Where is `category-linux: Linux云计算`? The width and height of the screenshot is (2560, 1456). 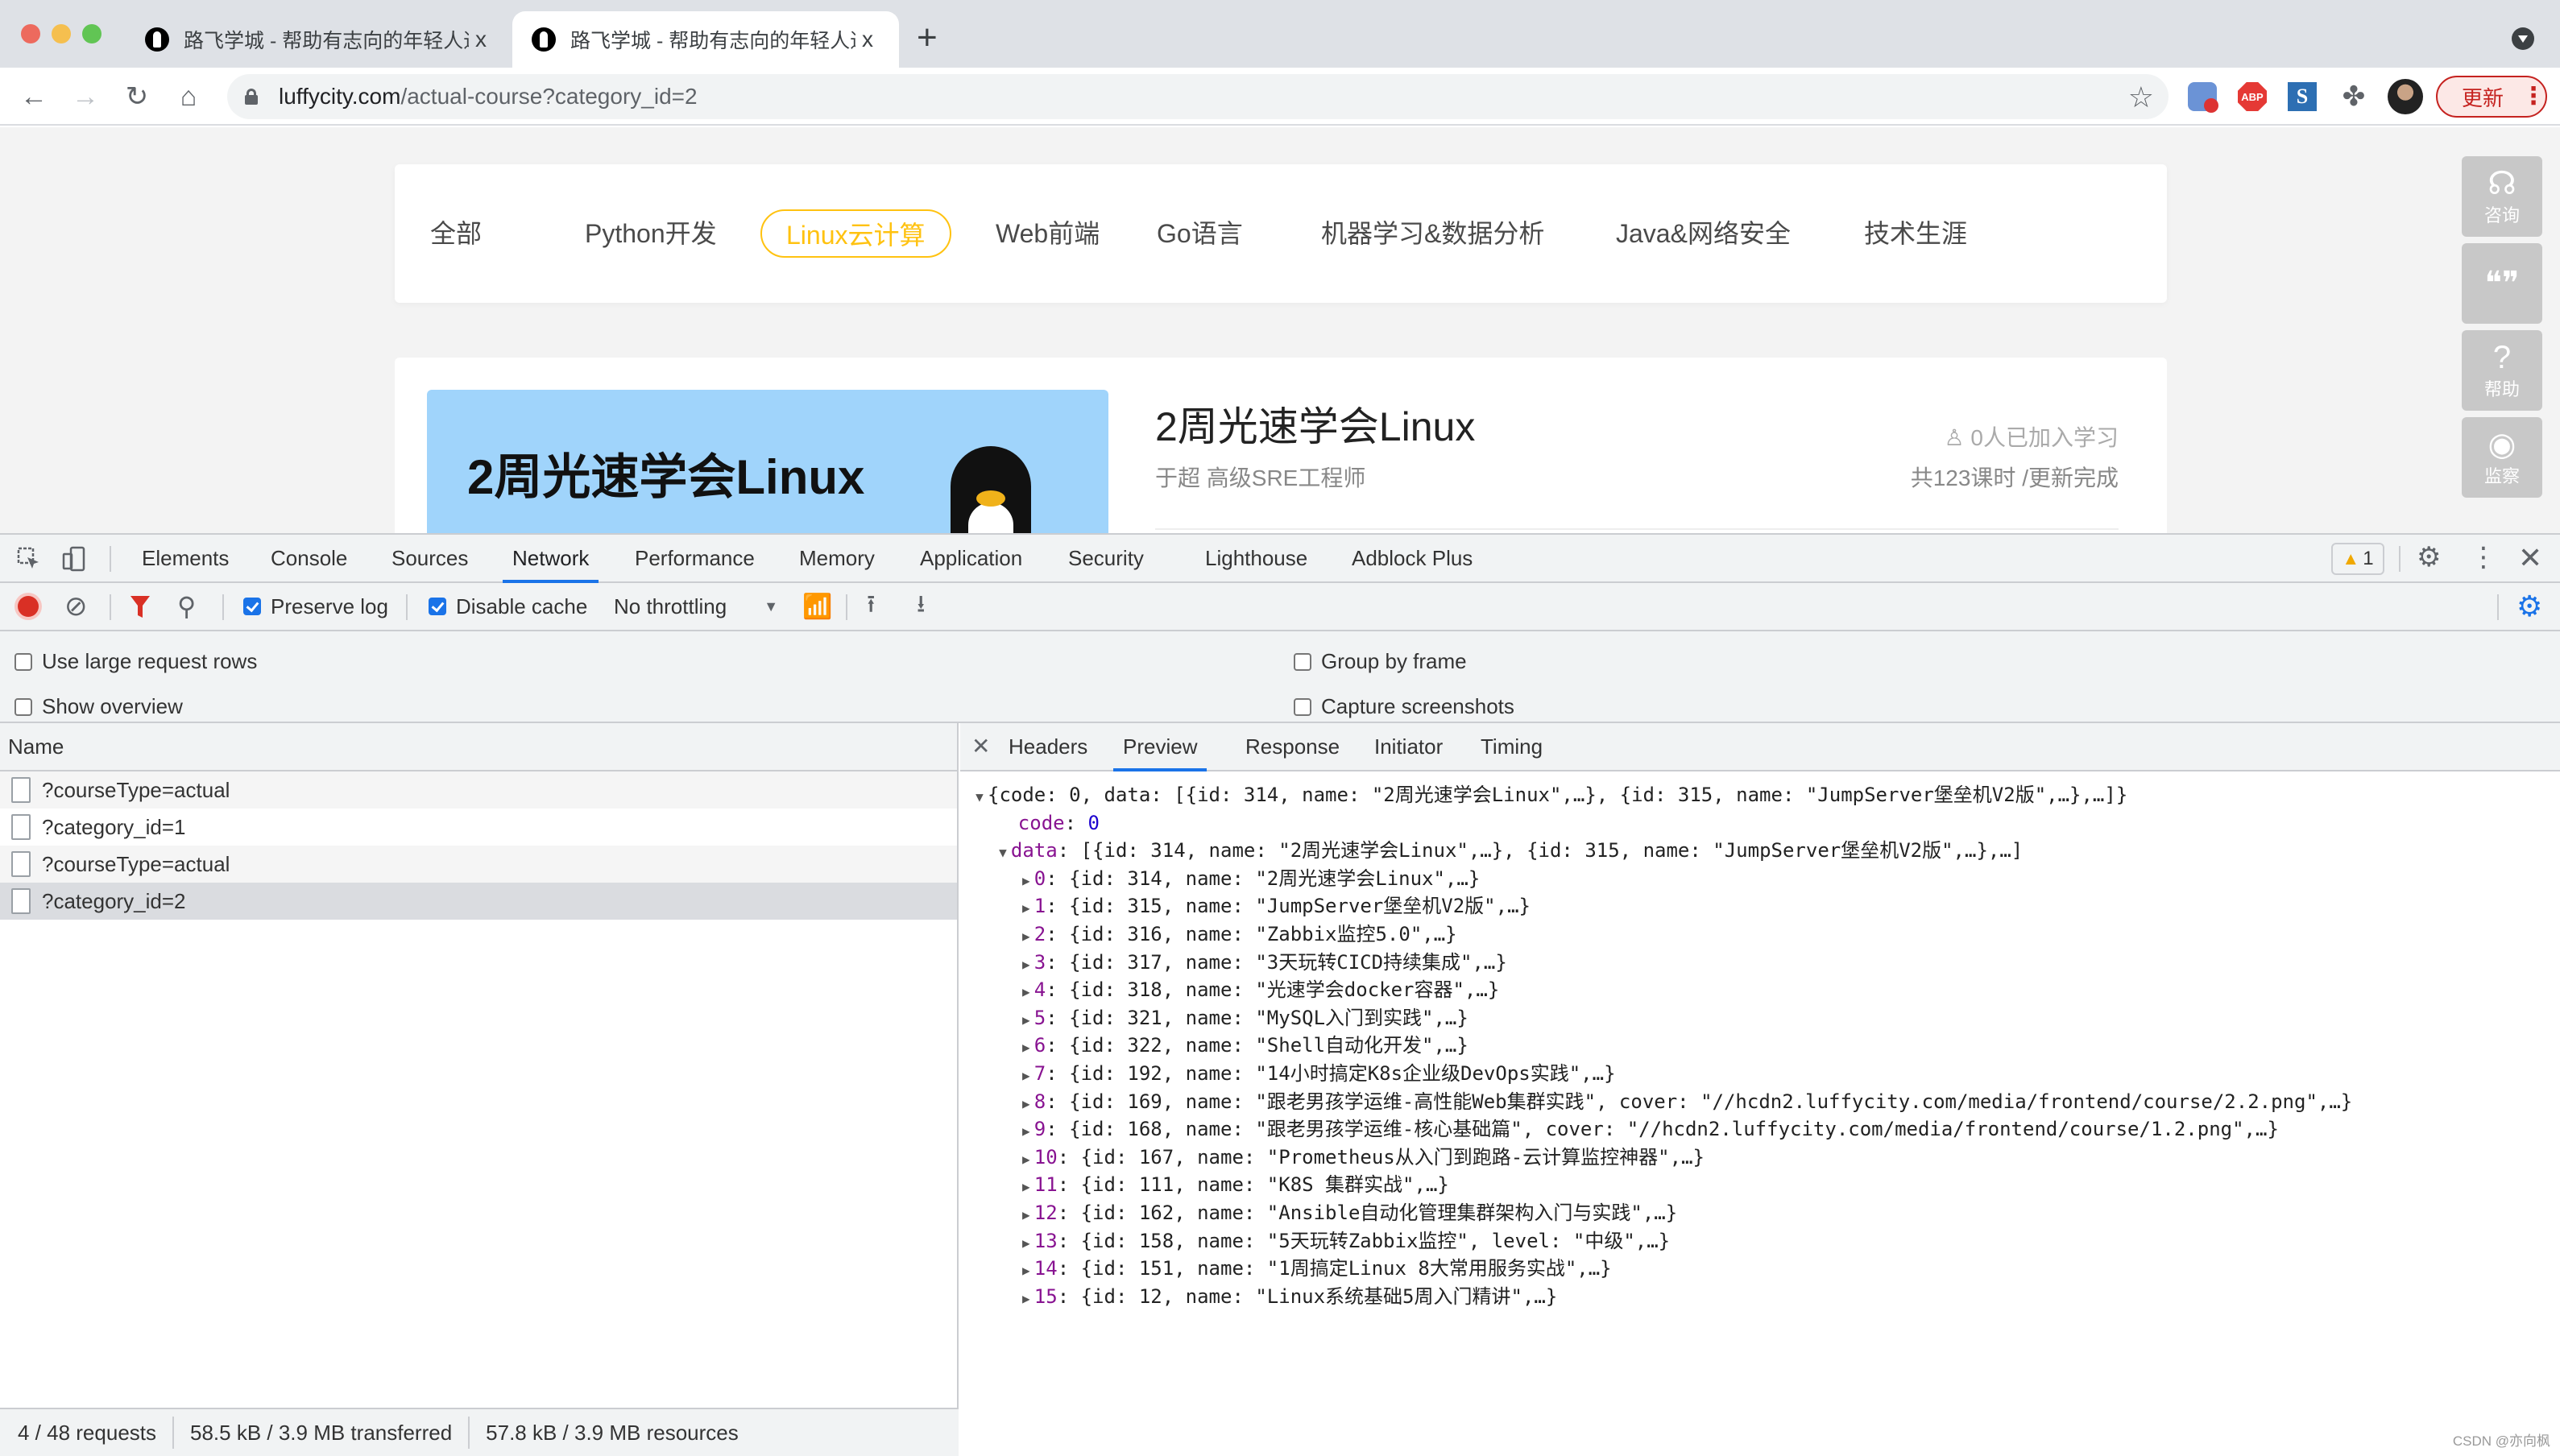
category-linux: Linux云计算 is located at coordinates (856, 233).